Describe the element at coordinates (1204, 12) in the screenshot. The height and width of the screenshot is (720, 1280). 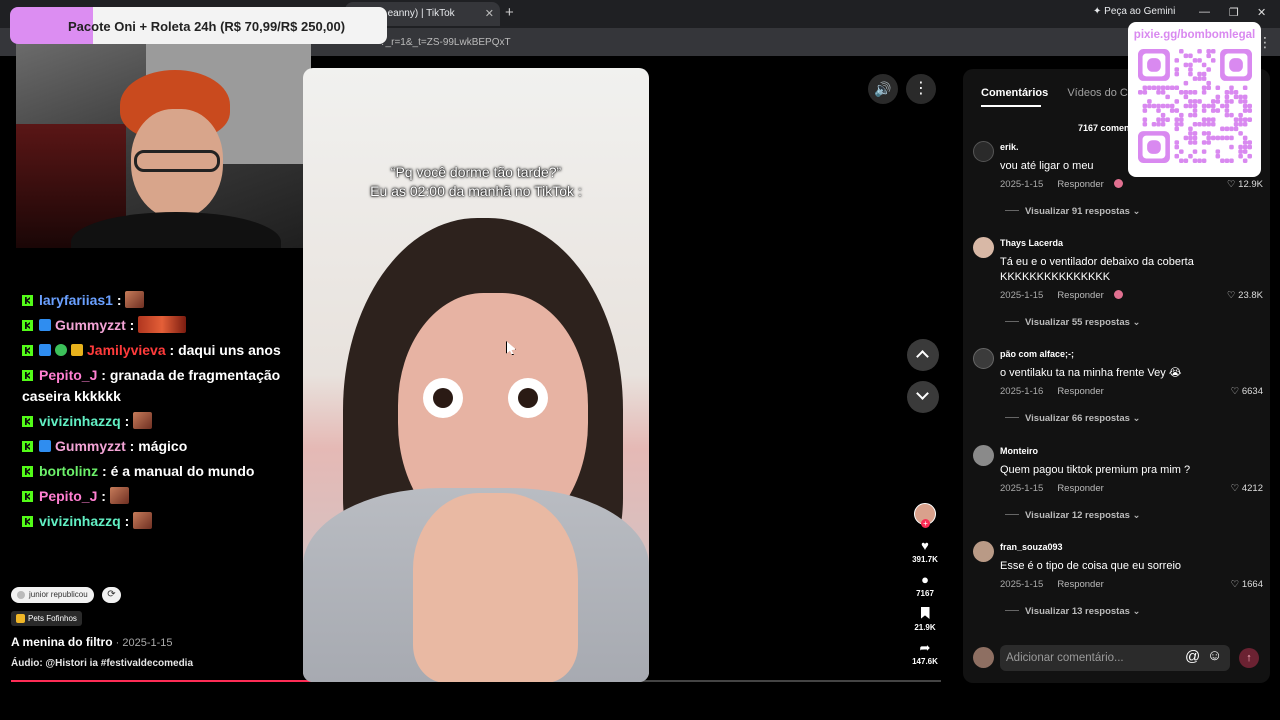
I see `minimize-icon: —` at that location.